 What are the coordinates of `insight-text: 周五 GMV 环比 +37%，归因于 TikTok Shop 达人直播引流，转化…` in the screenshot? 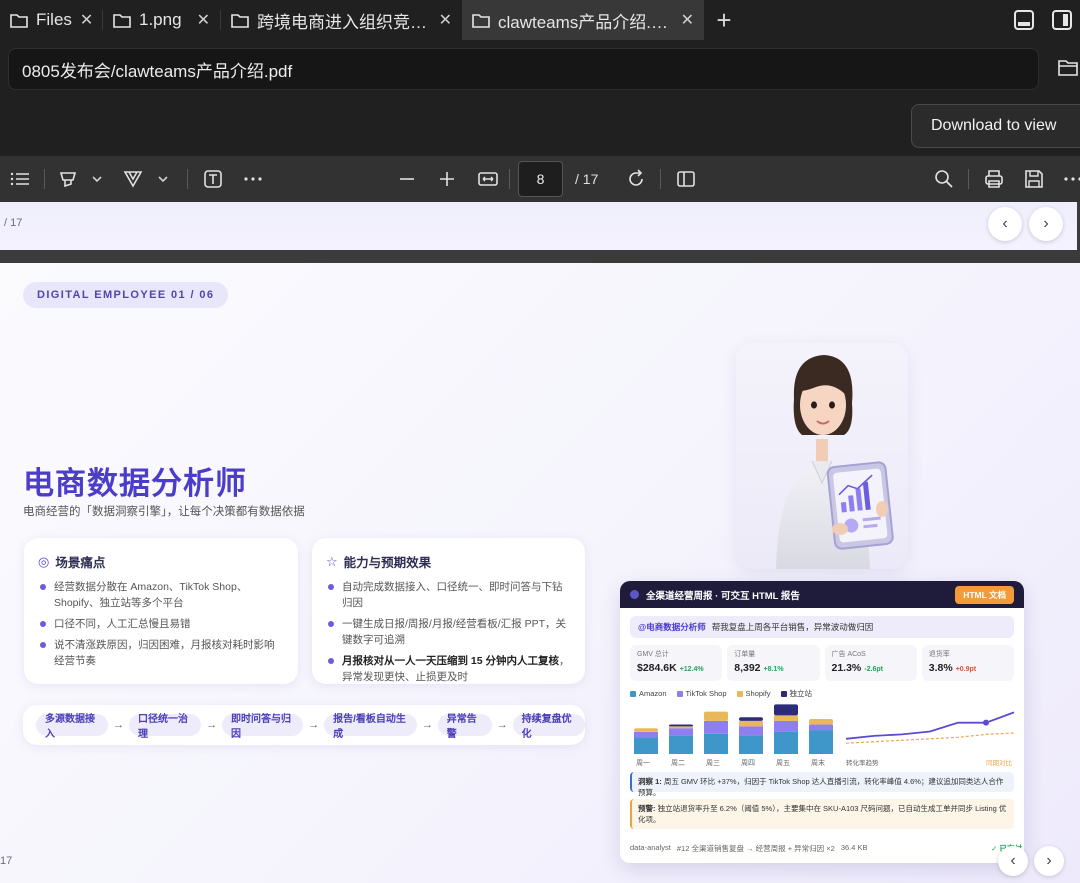 It's located at (821, 787).